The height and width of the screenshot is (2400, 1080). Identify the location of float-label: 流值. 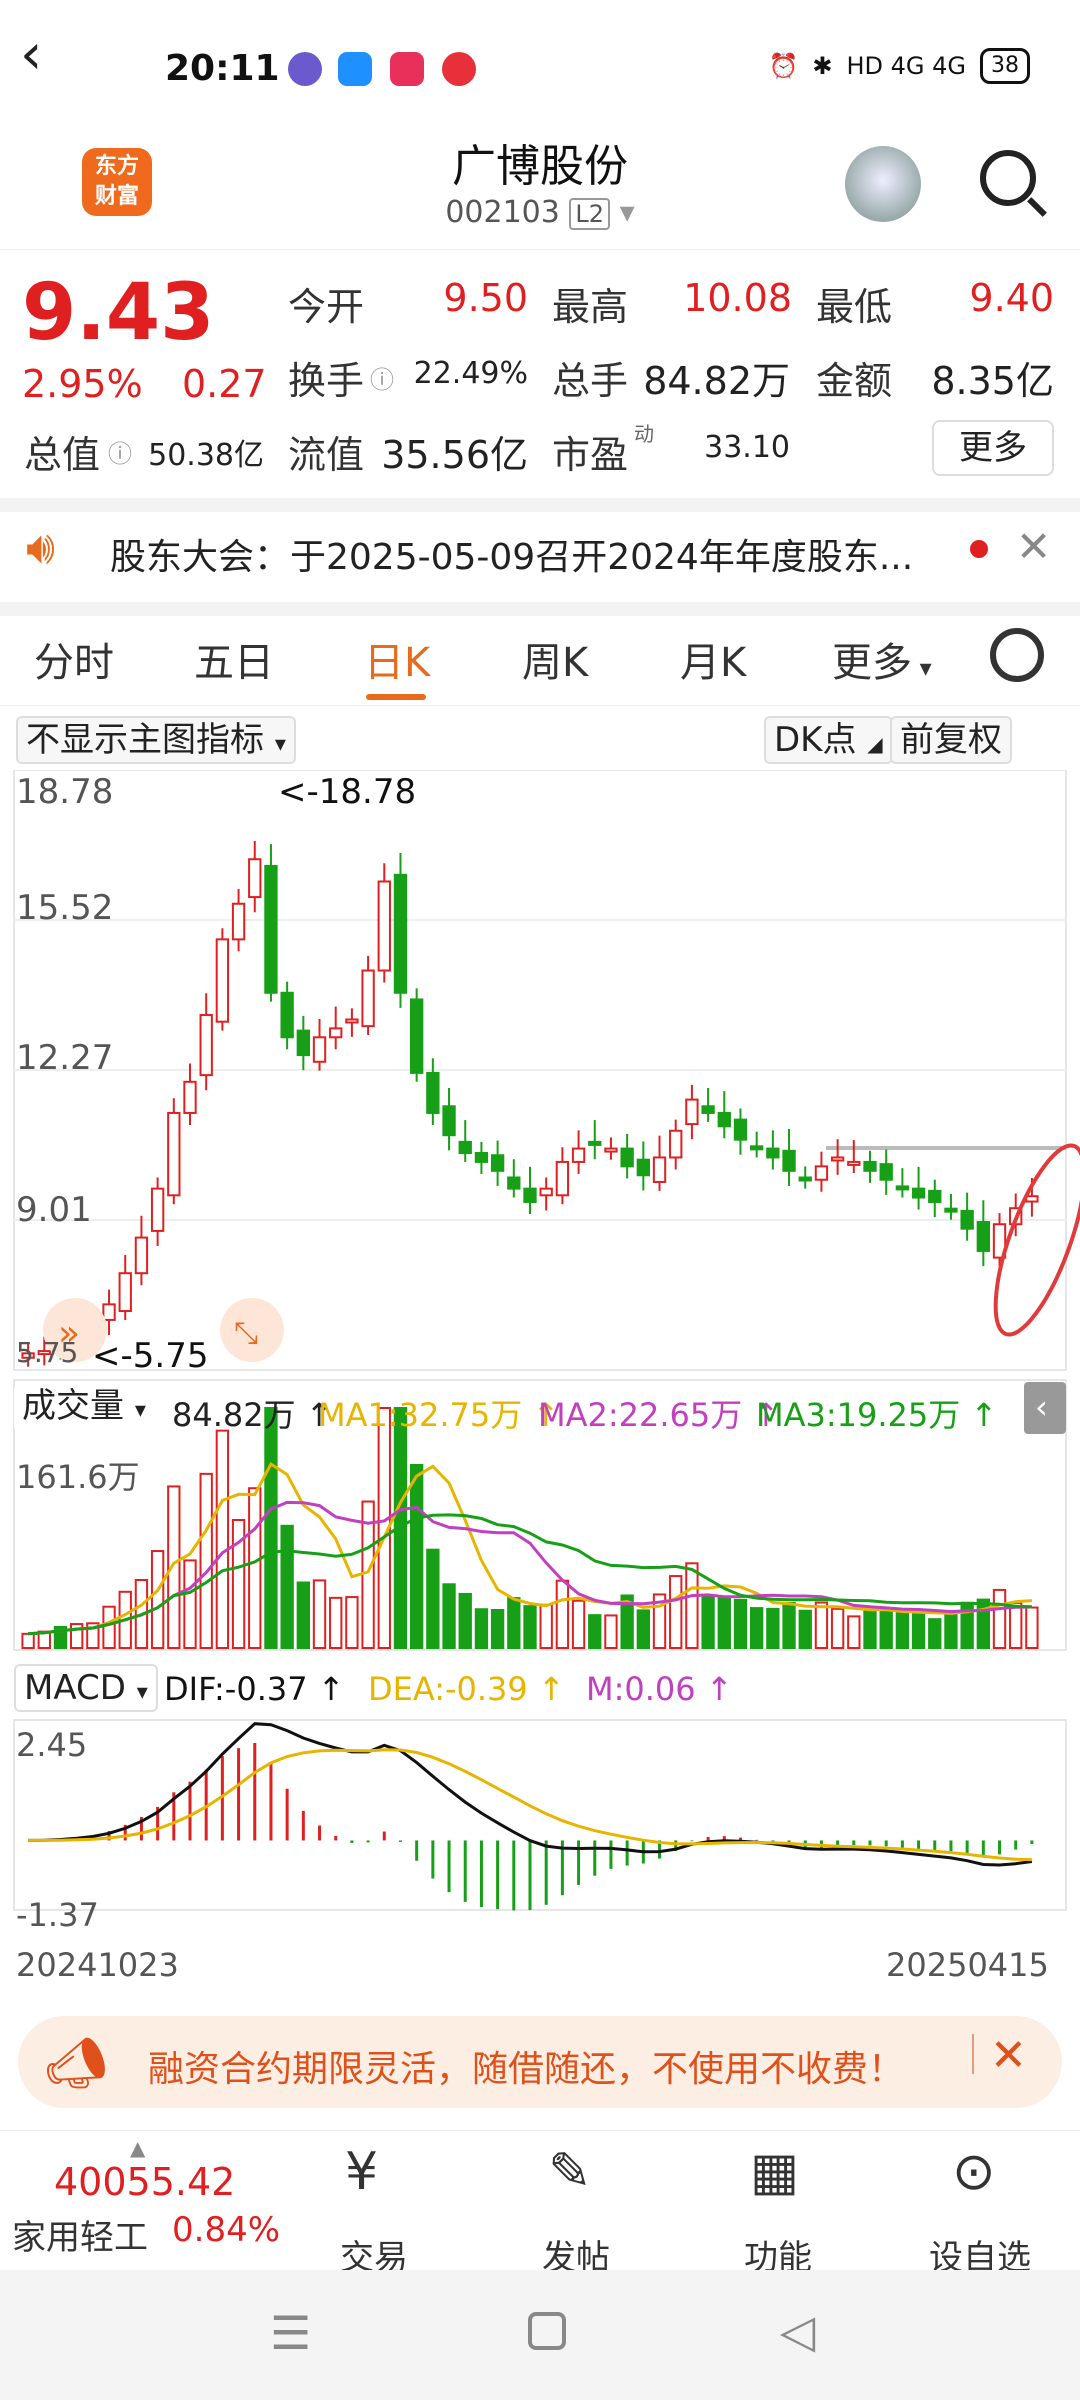
(326, 455).